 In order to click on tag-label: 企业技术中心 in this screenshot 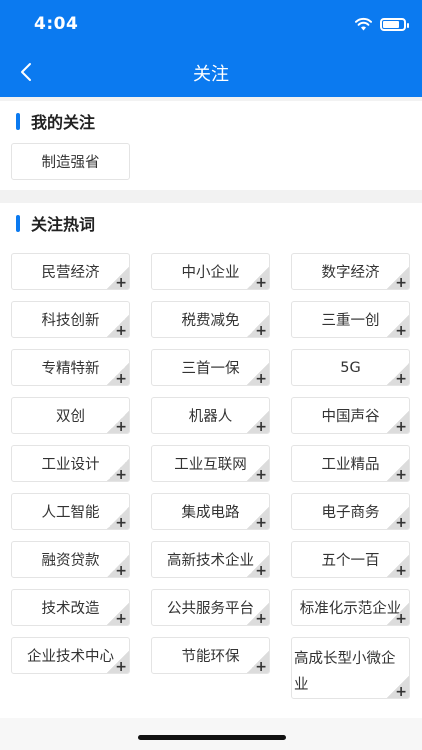, I will do `click(70, 657)`.